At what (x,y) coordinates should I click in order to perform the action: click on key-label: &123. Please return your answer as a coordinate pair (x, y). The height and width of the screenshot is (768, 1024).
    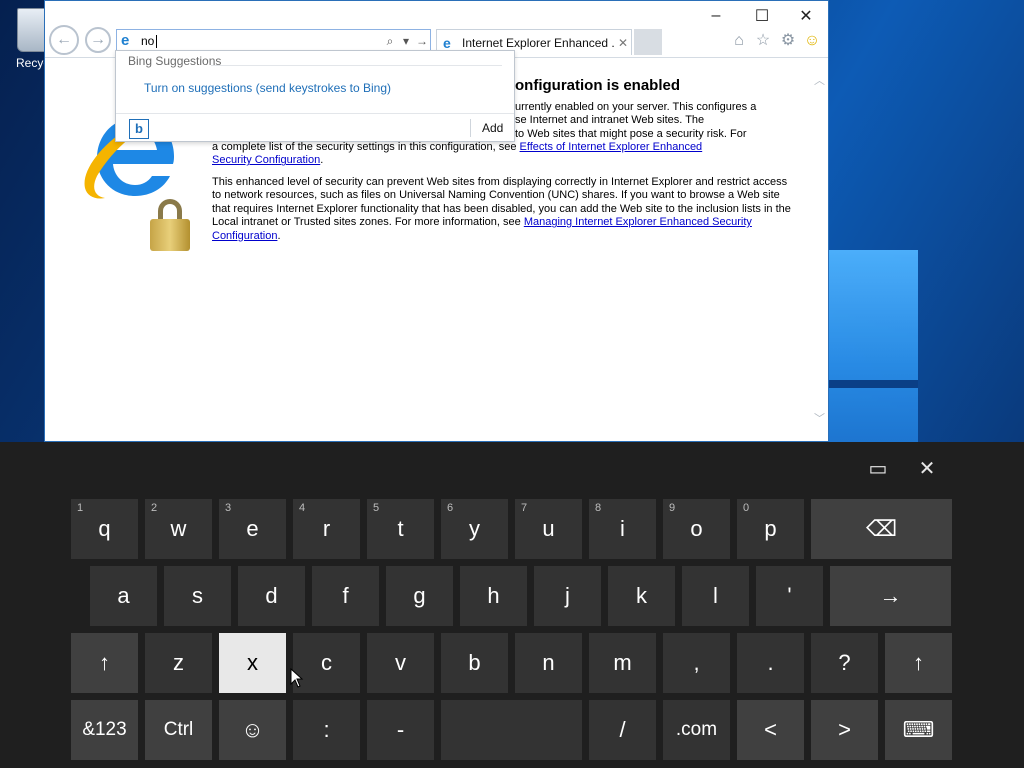
    Looking at the image, I should click on (104, 729).